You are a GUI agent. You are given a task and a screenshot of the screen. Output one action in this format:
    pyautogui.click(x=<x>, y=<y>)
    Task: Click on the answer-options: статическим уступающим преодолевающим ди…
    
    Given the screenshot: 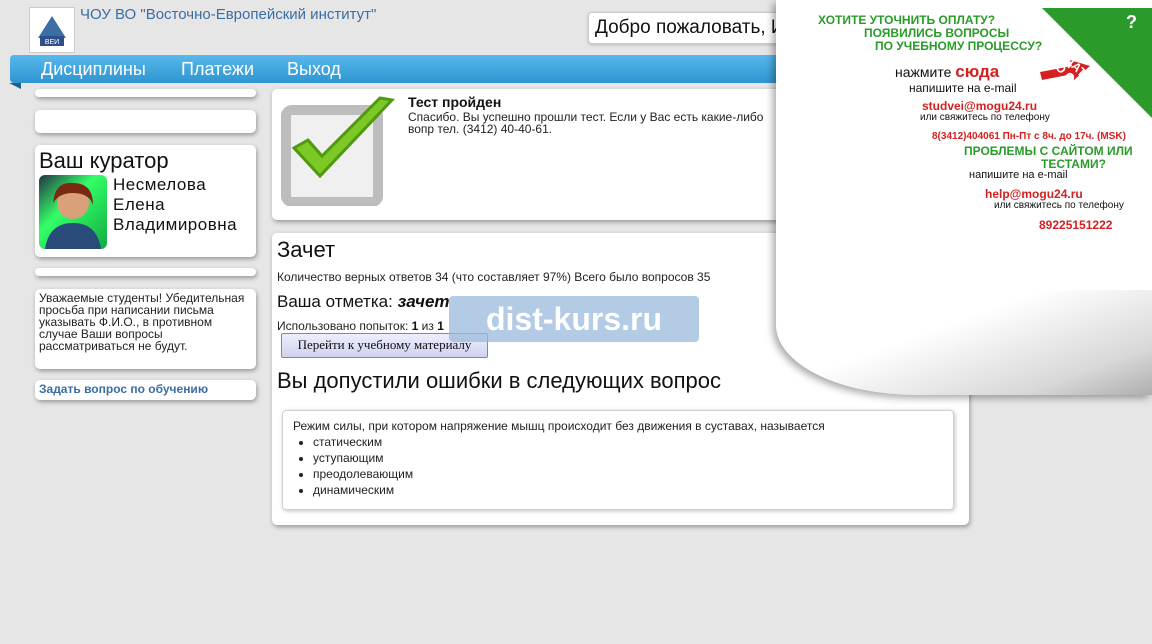 What is the action you would take?
    pyautogui.click(x=355, y=466)
    